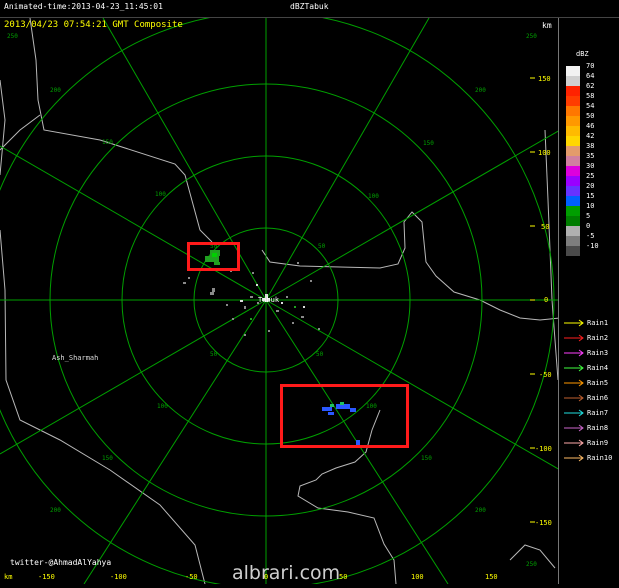  What do you see at coordinates (588, 216) in the screenshot?
I see `color-scale-label: 5` at bounding box center [588, 216].